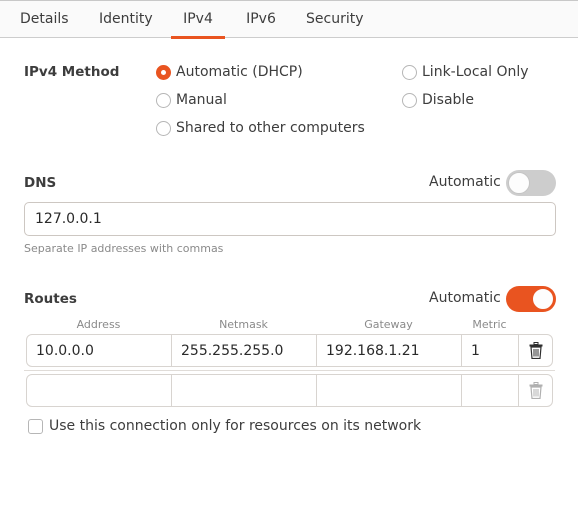  I want to click on route-separator, so click(289, 370).